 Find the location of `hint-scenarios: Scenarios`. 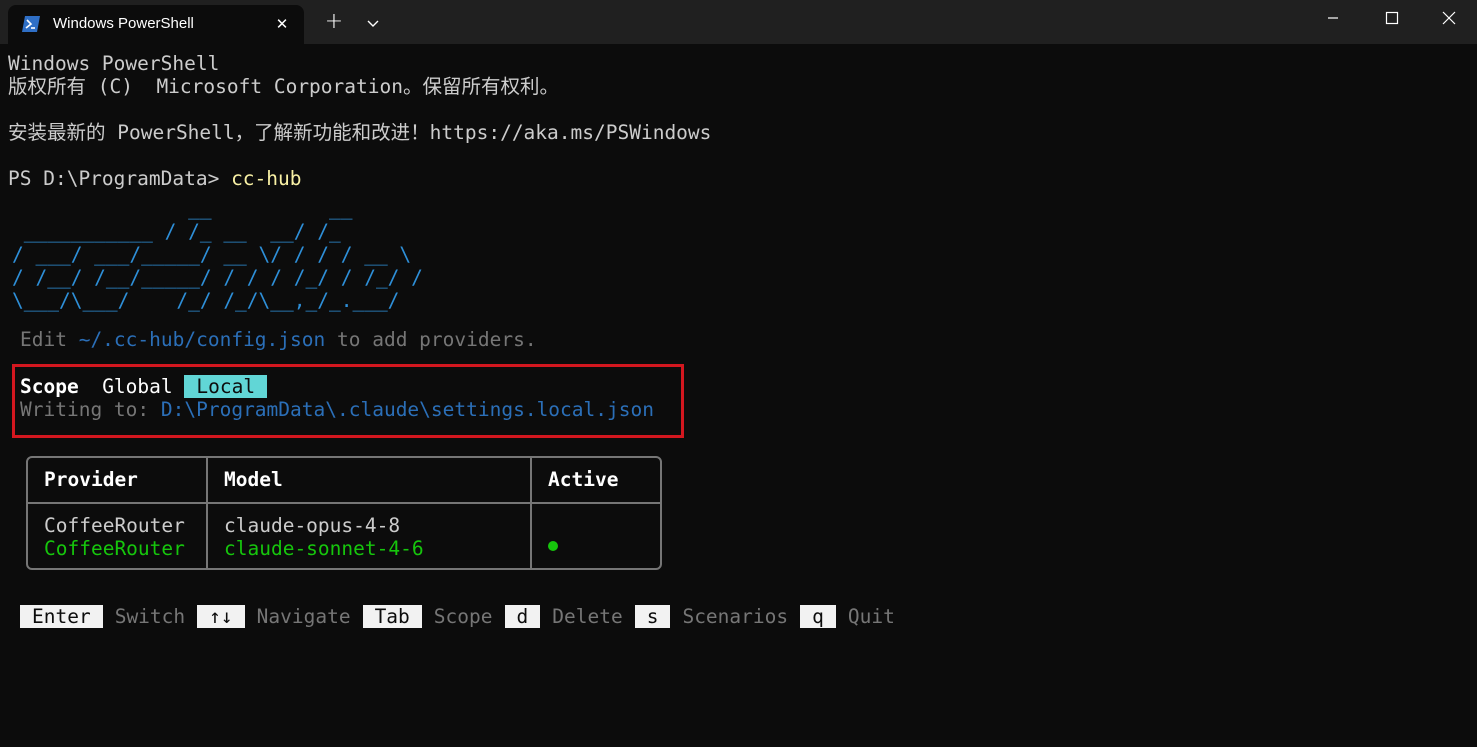

hint-scenarios: Scenarios is located at coordinates (735, 616).